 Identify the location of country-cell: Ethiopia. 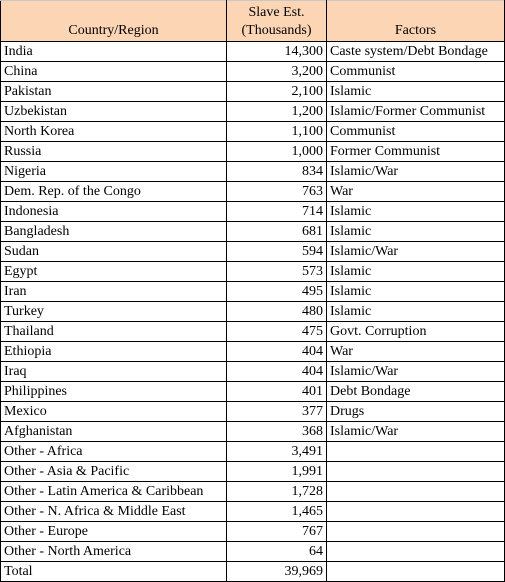
(113, 351).